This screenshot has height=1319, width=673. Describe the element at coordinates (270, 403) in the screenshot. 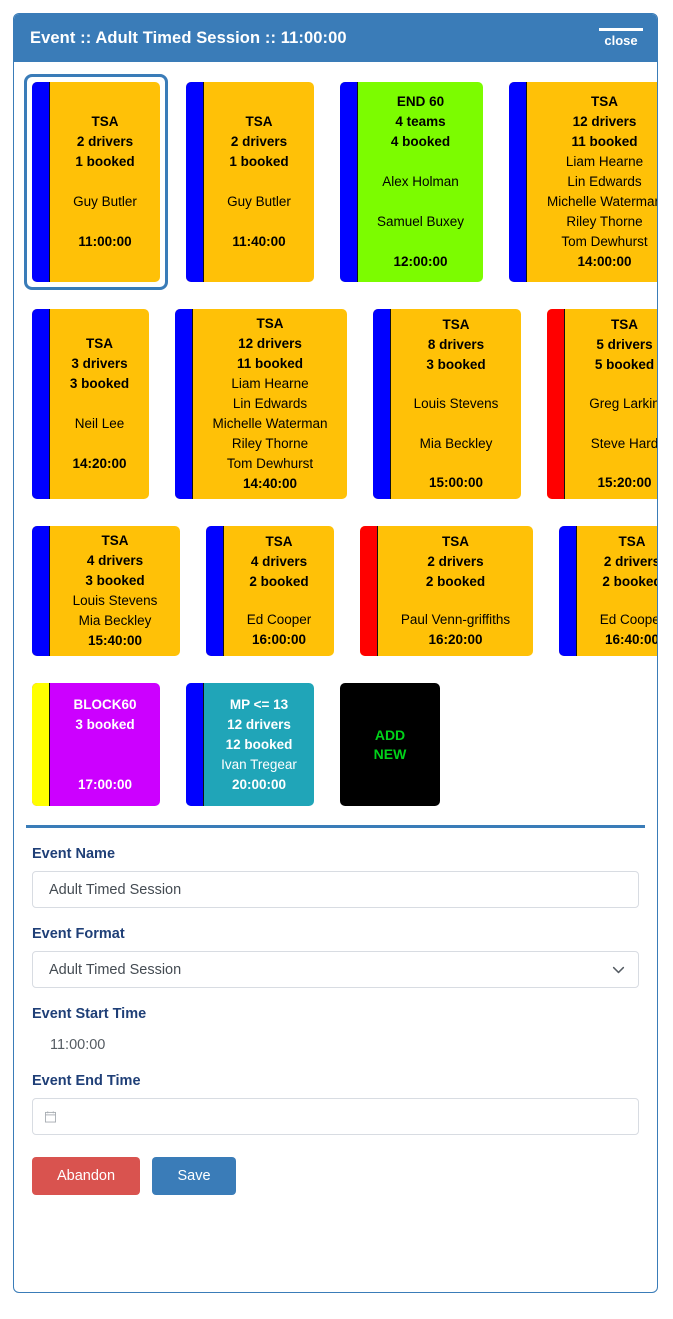

I see `session-card-driver-name: Lin Edwards` at that location.